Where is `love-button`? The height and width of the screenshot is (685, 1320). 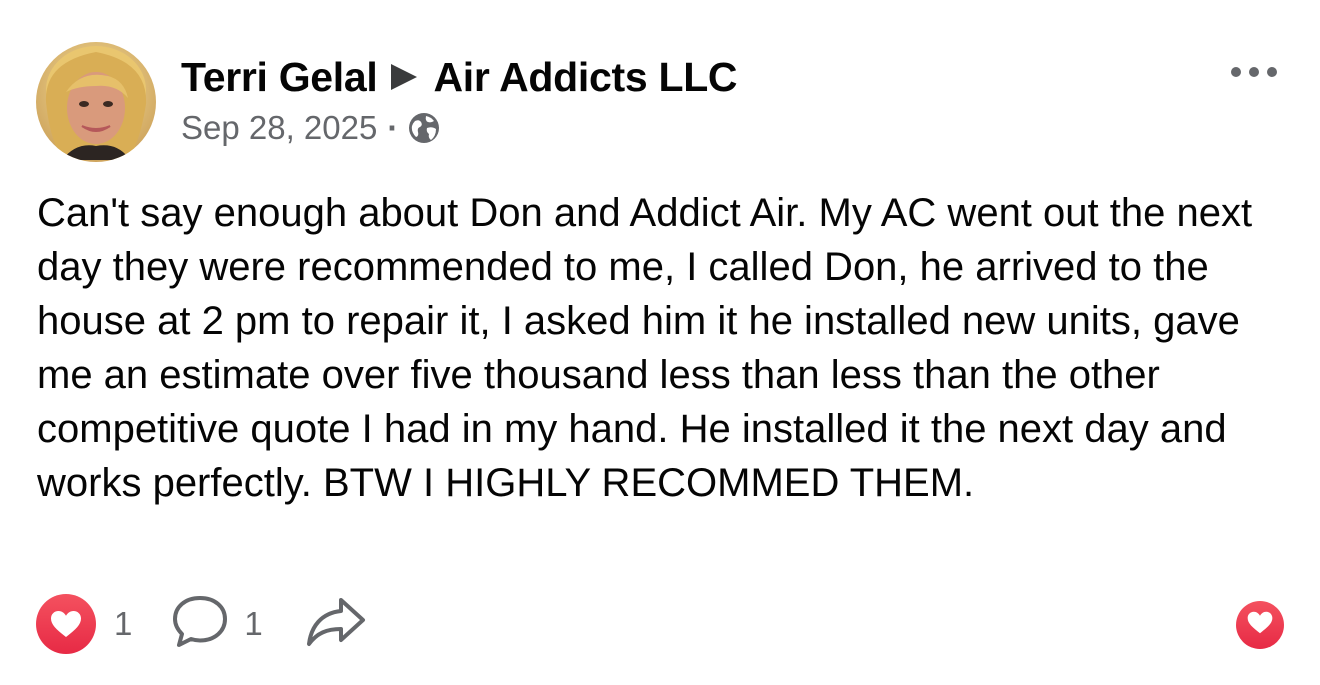 love-button is located at coordinates (1260, 625).